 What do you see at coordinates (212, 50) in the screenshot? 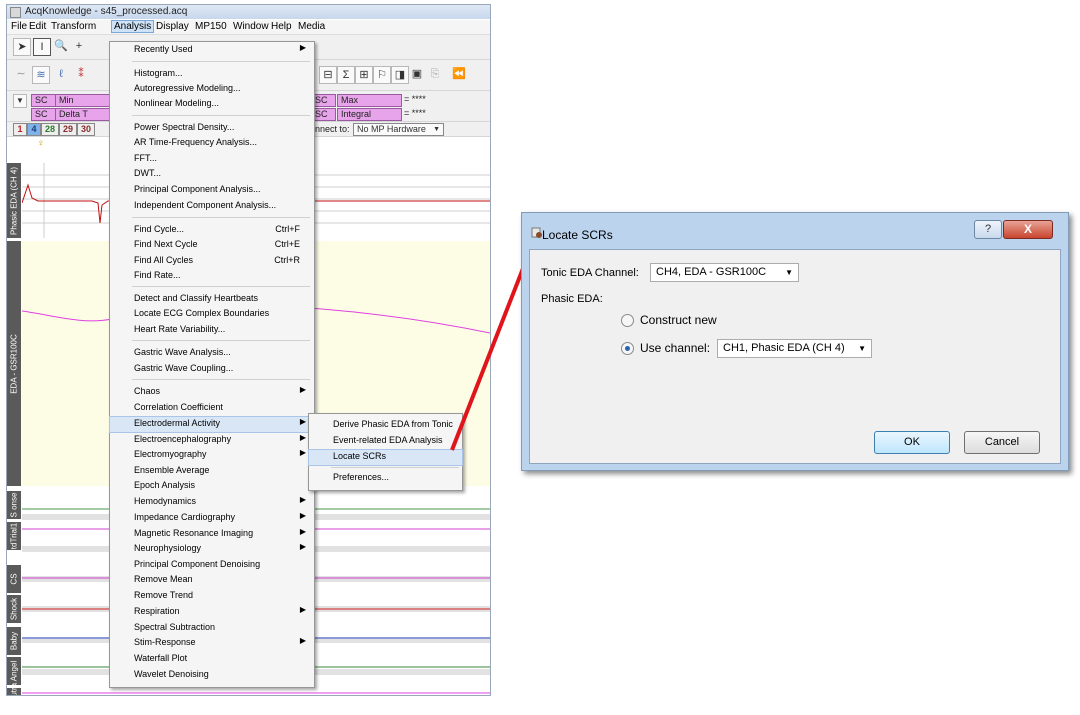
I see `menu-item-recently-used: Recently Used ▶` at bounding box center [212, 50].